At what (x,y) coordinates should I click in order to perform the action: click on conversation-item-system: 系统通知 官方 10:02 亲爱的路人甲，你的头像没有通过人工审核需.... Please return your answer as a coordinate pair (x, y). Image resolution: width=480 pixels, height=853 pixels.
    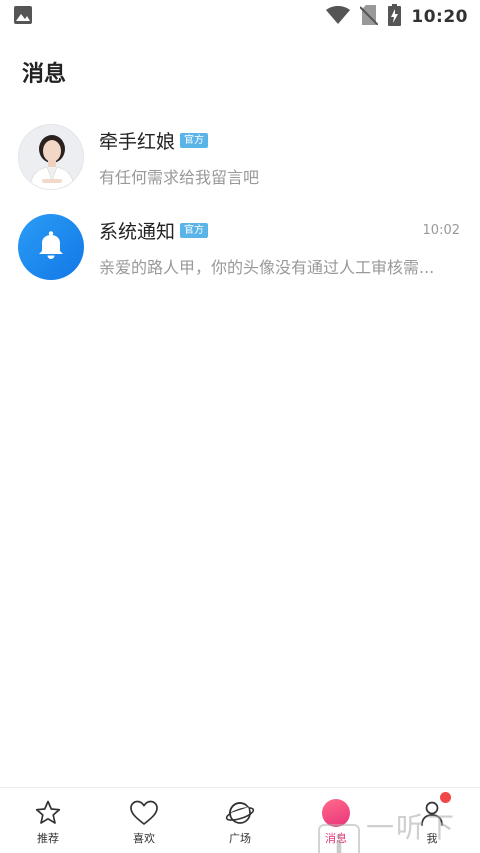
    Looking at the image, I should click on (240, 247).